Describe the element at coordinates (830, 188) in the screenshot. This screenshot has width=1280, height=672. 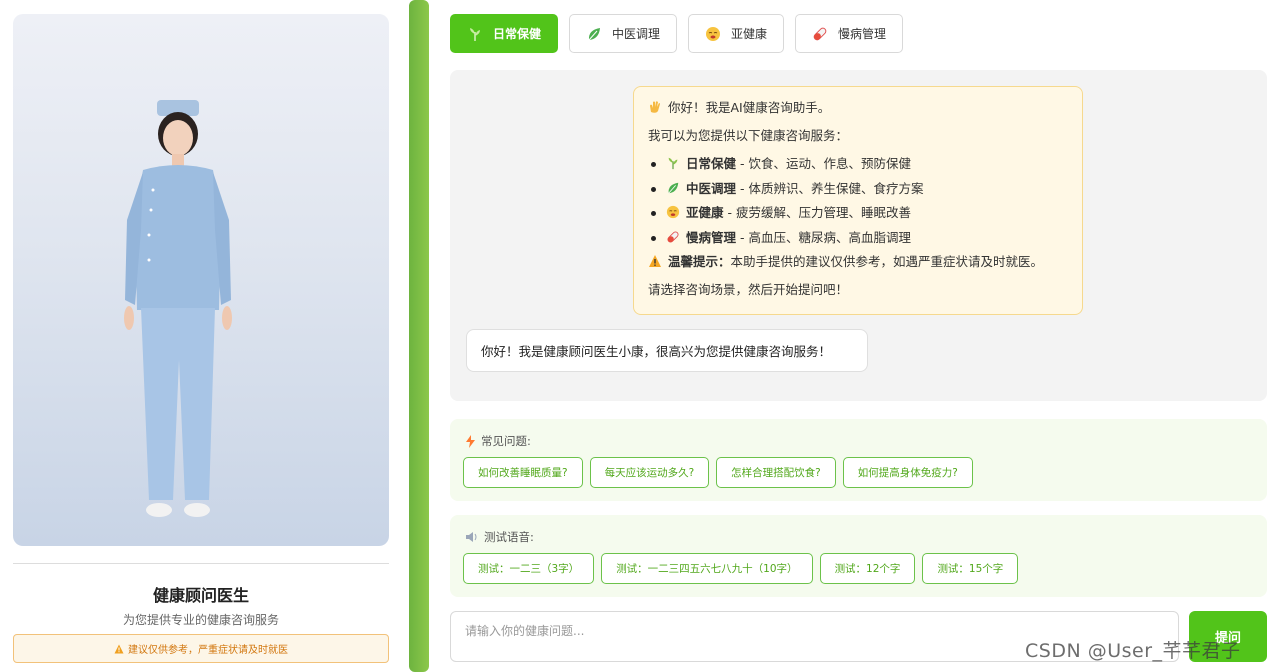
I see `service-desc: - 体质辨识、养生保健、食疗方案` at that location.